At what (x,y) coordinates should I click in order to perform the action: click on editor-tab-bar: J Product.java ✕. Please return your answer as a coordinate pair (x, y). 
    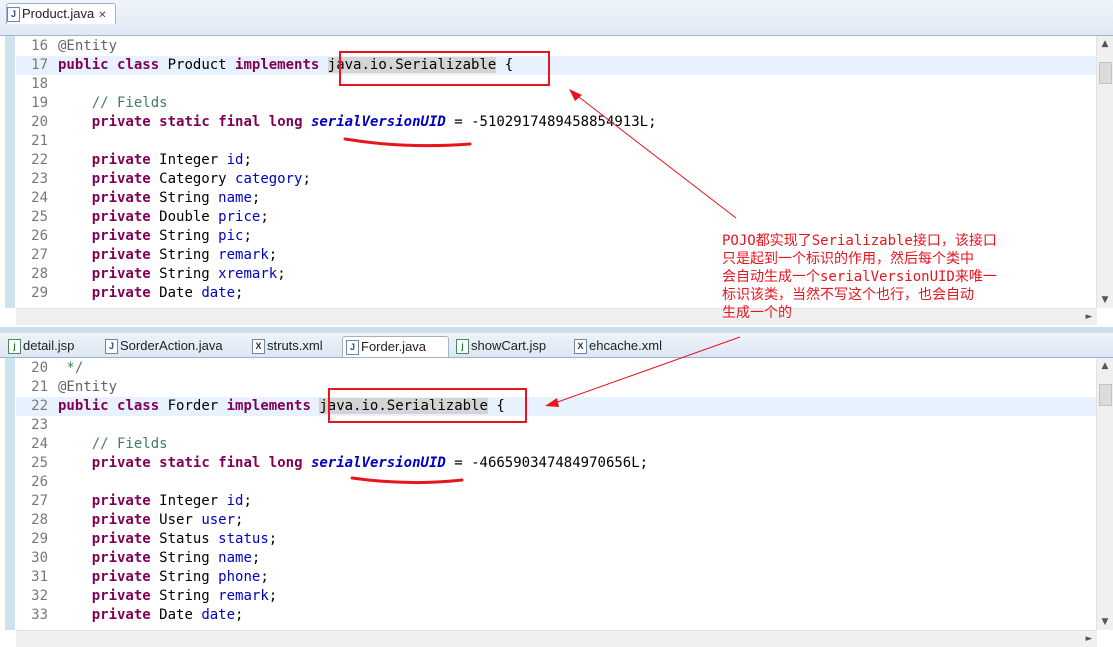
    Looking at the image, I should click on (556, 18).